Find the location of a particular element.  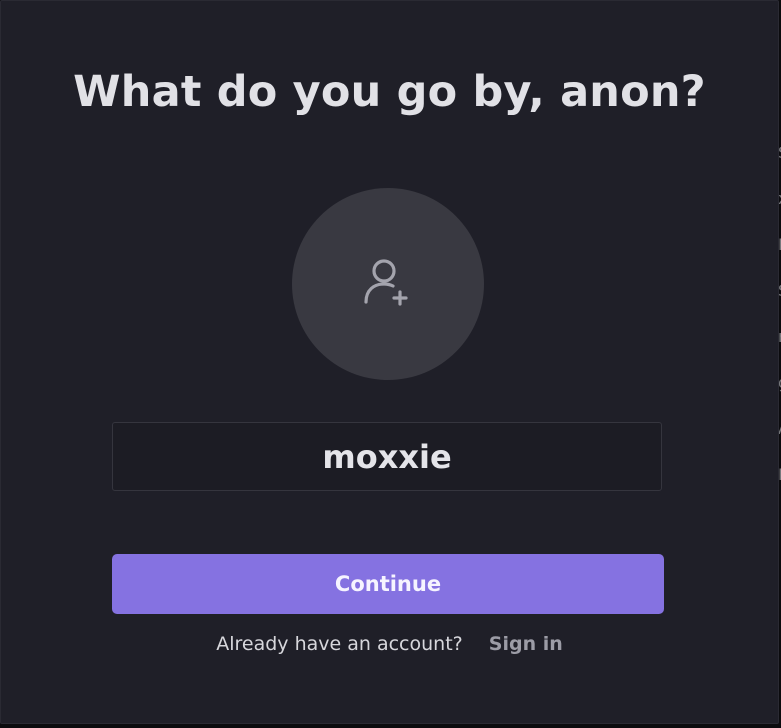

signin-prompt: Already have an account? is located at coordinates (339, 644).